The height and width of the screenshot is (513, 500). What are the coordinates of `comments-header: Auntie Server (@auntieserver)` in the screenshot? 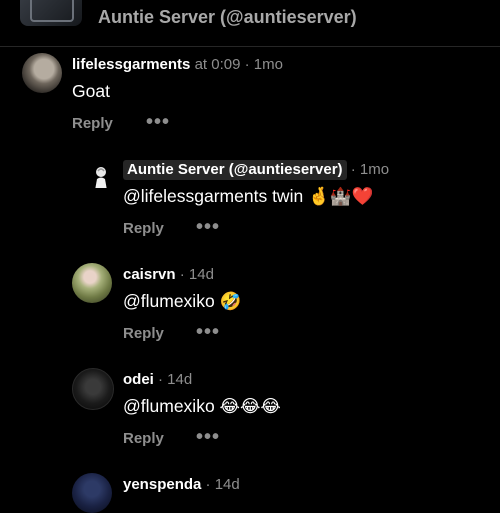 It's located at (250, 23).